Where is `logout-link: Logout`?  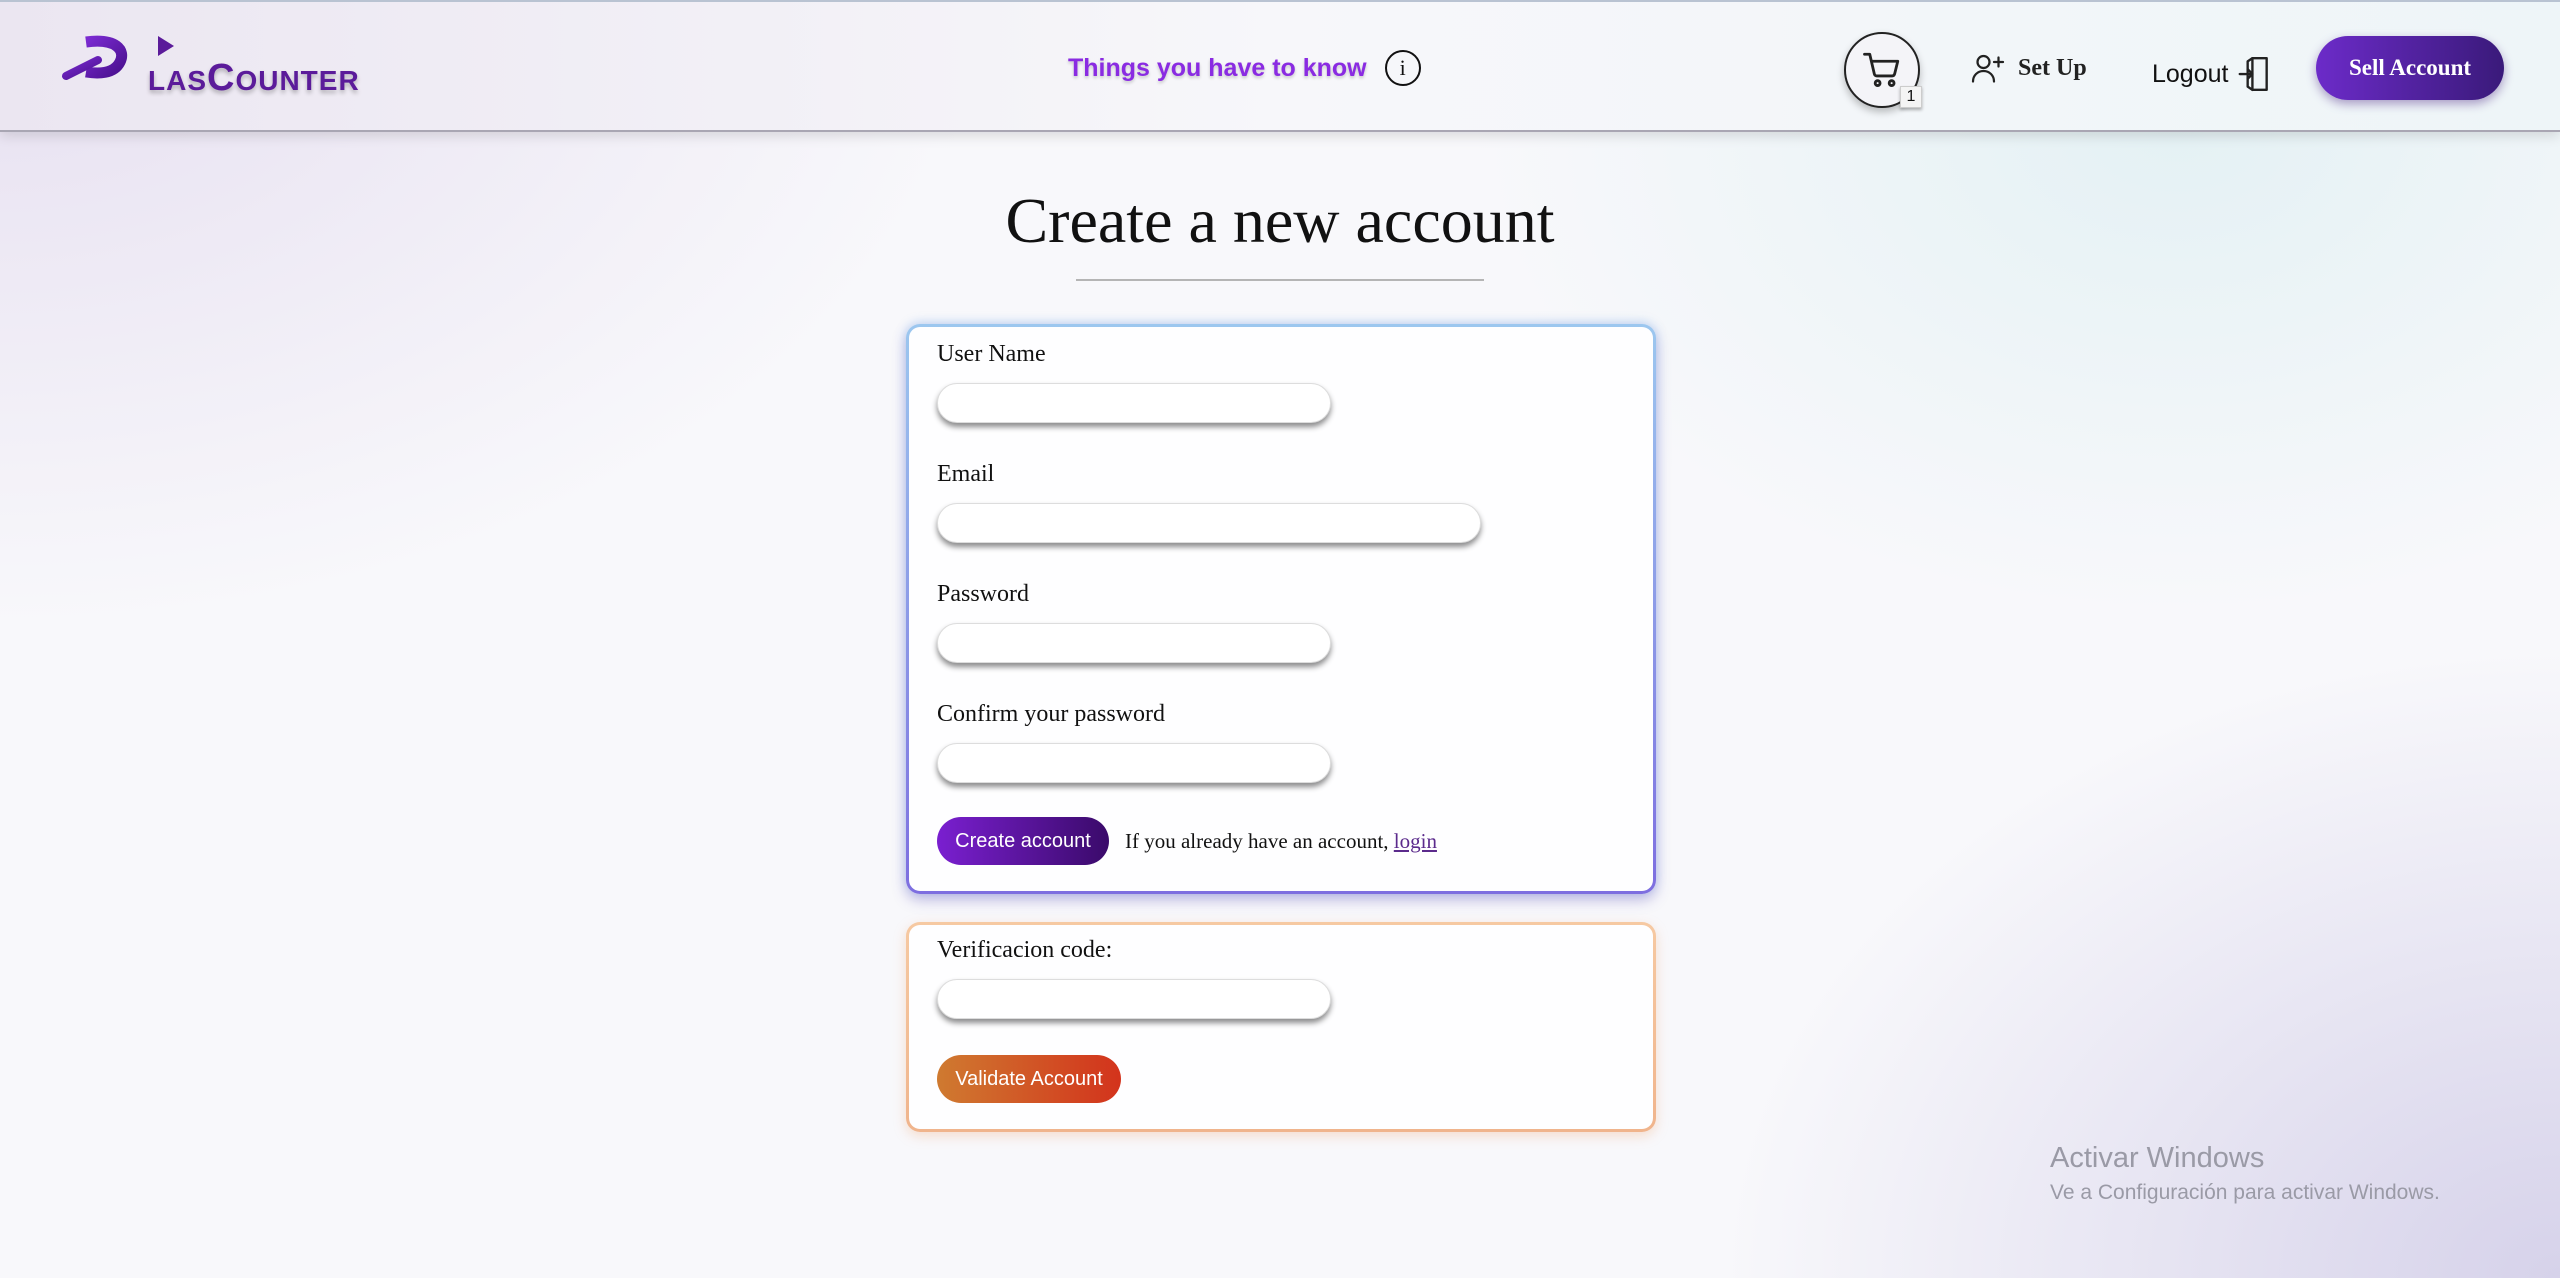
logout-link: Logout is located at coordinates (2211, 74).